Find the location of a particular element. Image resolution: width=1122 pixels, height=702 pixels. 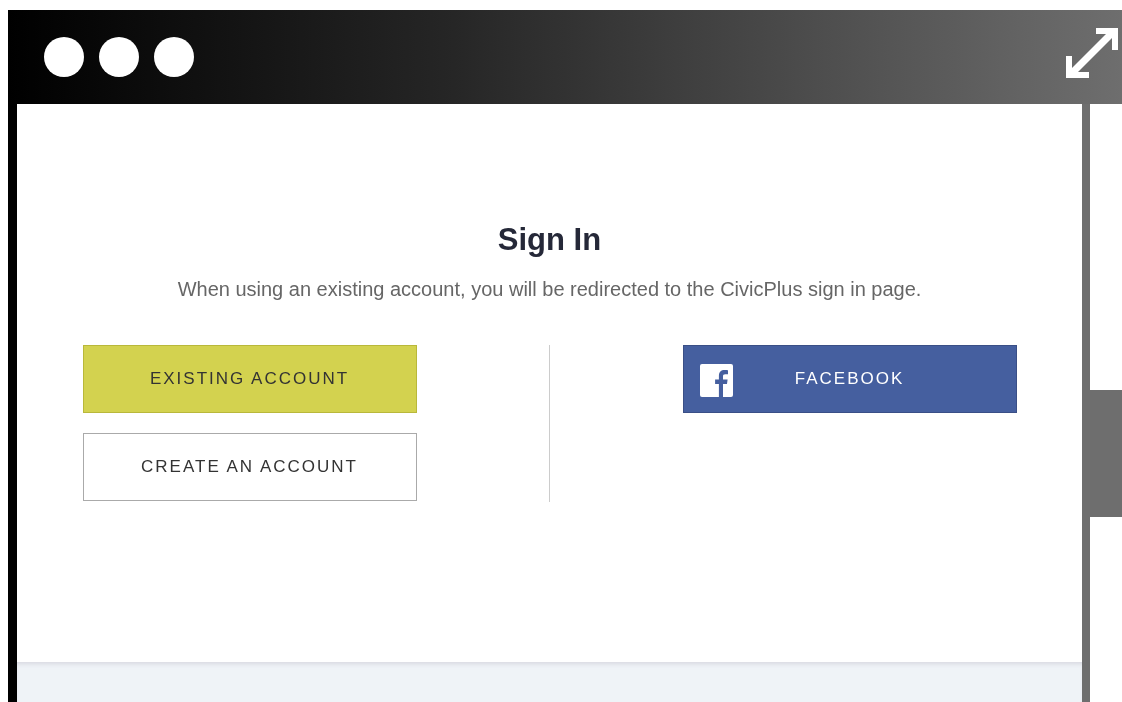

sign-in-heading: Sign In is located at coordinates (549, 240).